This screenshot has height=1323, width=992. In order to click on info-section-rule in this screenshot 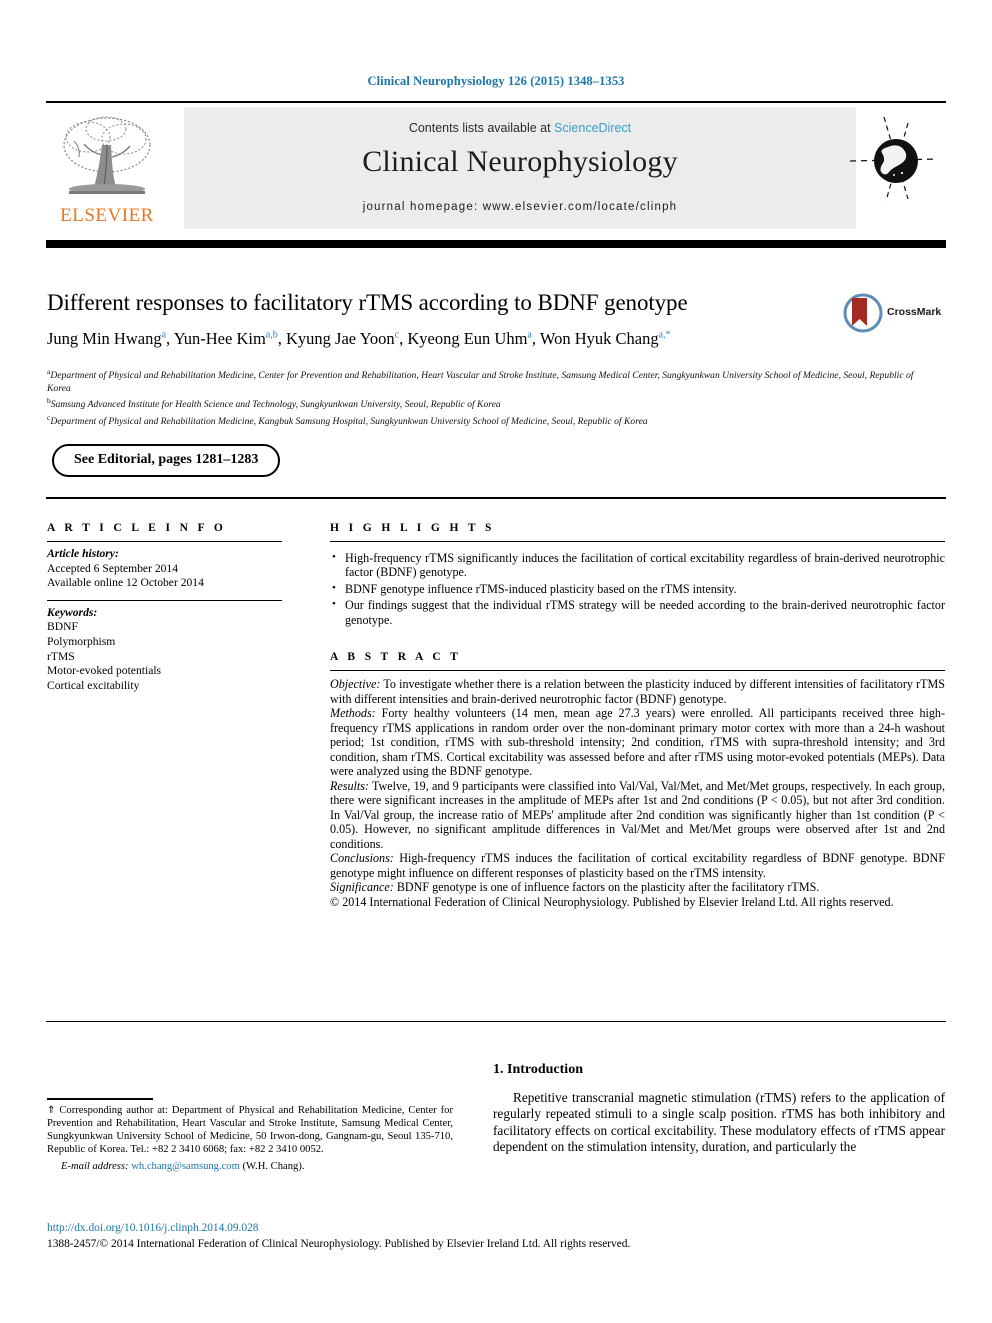, I will do `click(496, 498)`.